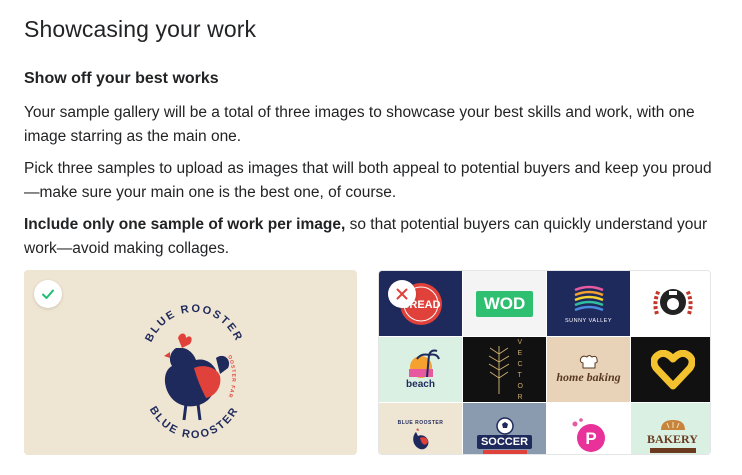 The height and width of the screenshot is (475, 742). Describe the element at coordinates (140, 29) in the screenshot. I see `section-title: Showcasing your work` at that location.